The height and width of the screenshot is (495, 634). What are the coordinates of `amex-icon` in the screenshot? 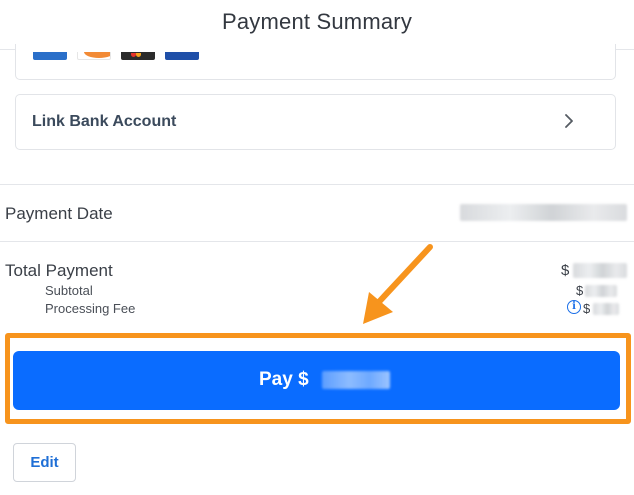 It's located at (50, 56).